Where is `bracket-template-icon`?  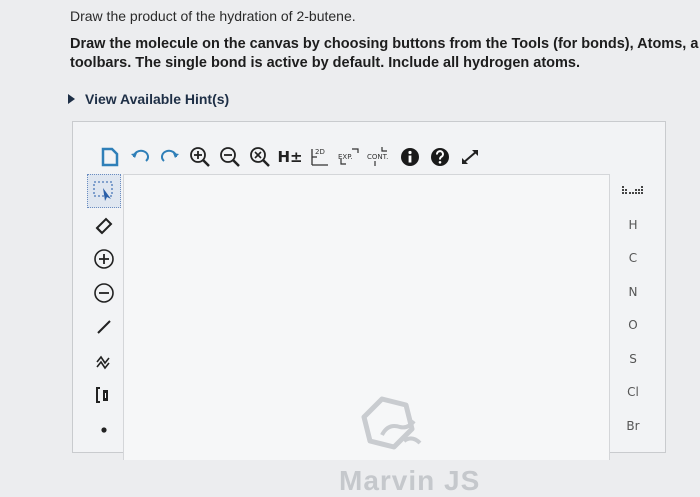 bracket-template-icon is located at coordinates (102, 395).